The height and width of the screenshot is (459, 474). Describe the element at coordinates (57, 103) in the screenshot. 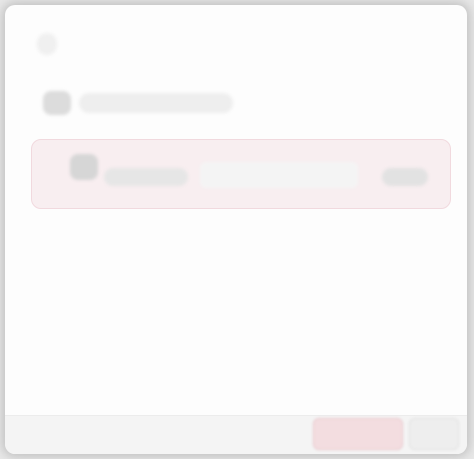

I see `folder-icon` at that location.